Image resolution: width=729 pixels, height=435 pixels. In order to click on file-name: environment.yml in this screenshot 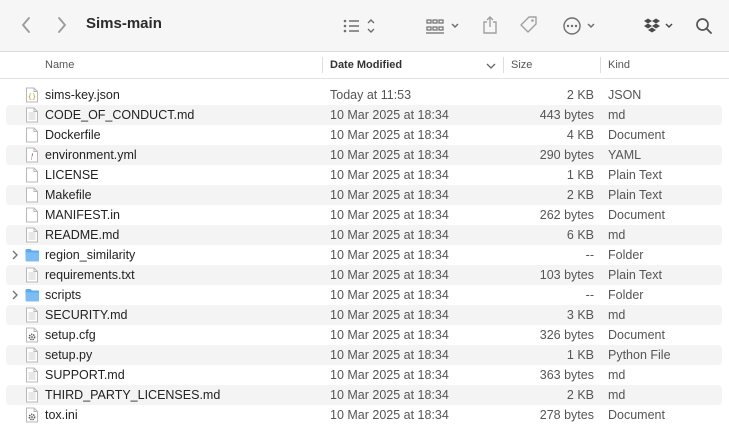, I will do `click(91, 155)`.